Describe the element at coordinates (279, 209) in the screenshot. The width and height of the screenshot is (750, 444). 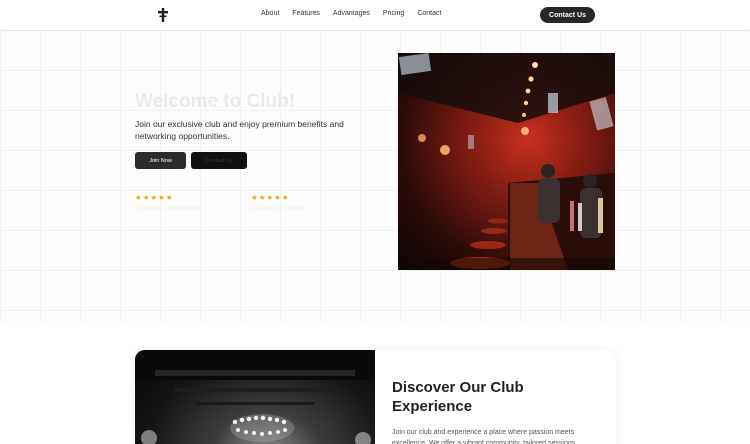
I see `rating-label: 4.9 rating on reviews` at that location.